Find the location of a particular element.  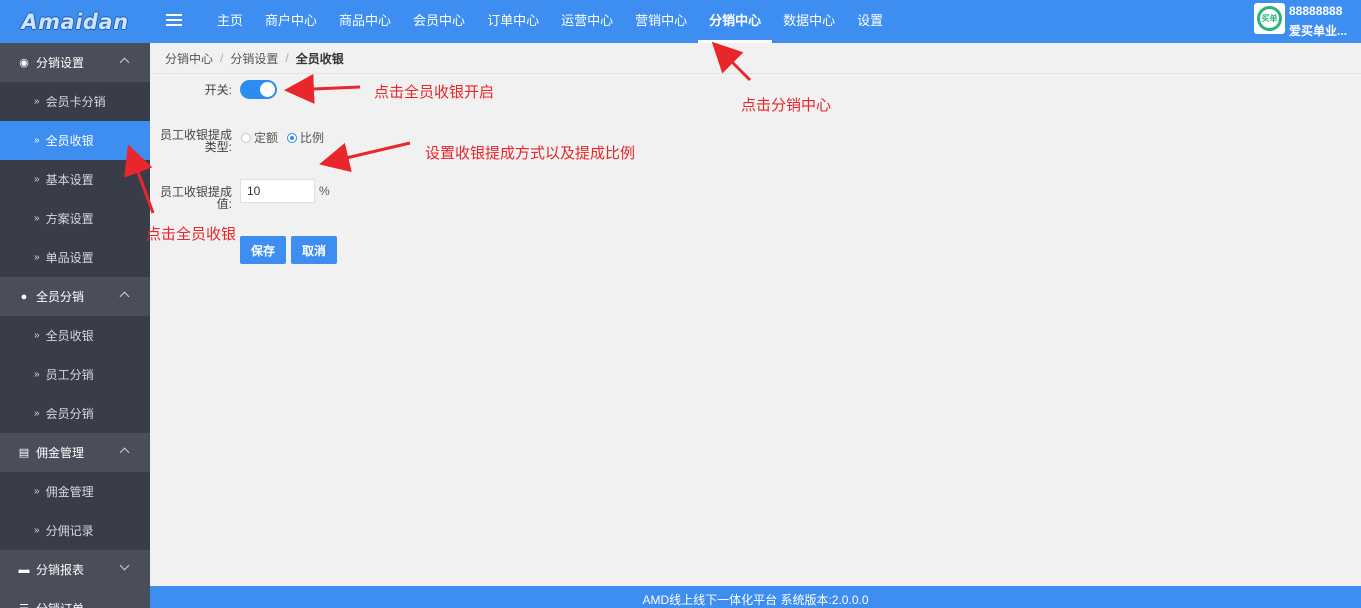

nav-home: 主页 is located at coordinates (230, 21).